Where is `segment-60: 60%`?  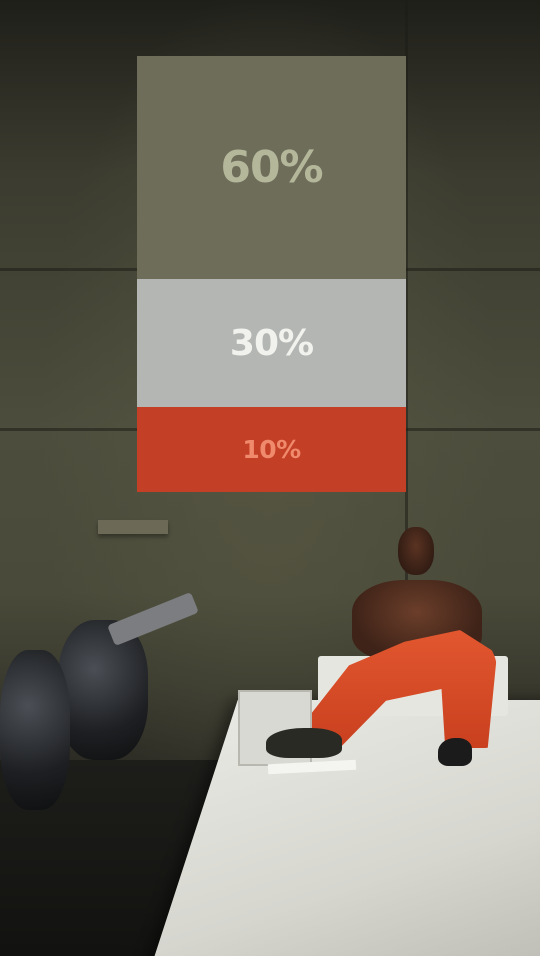 segment-60: 60% is located at coordinates (271, 167).